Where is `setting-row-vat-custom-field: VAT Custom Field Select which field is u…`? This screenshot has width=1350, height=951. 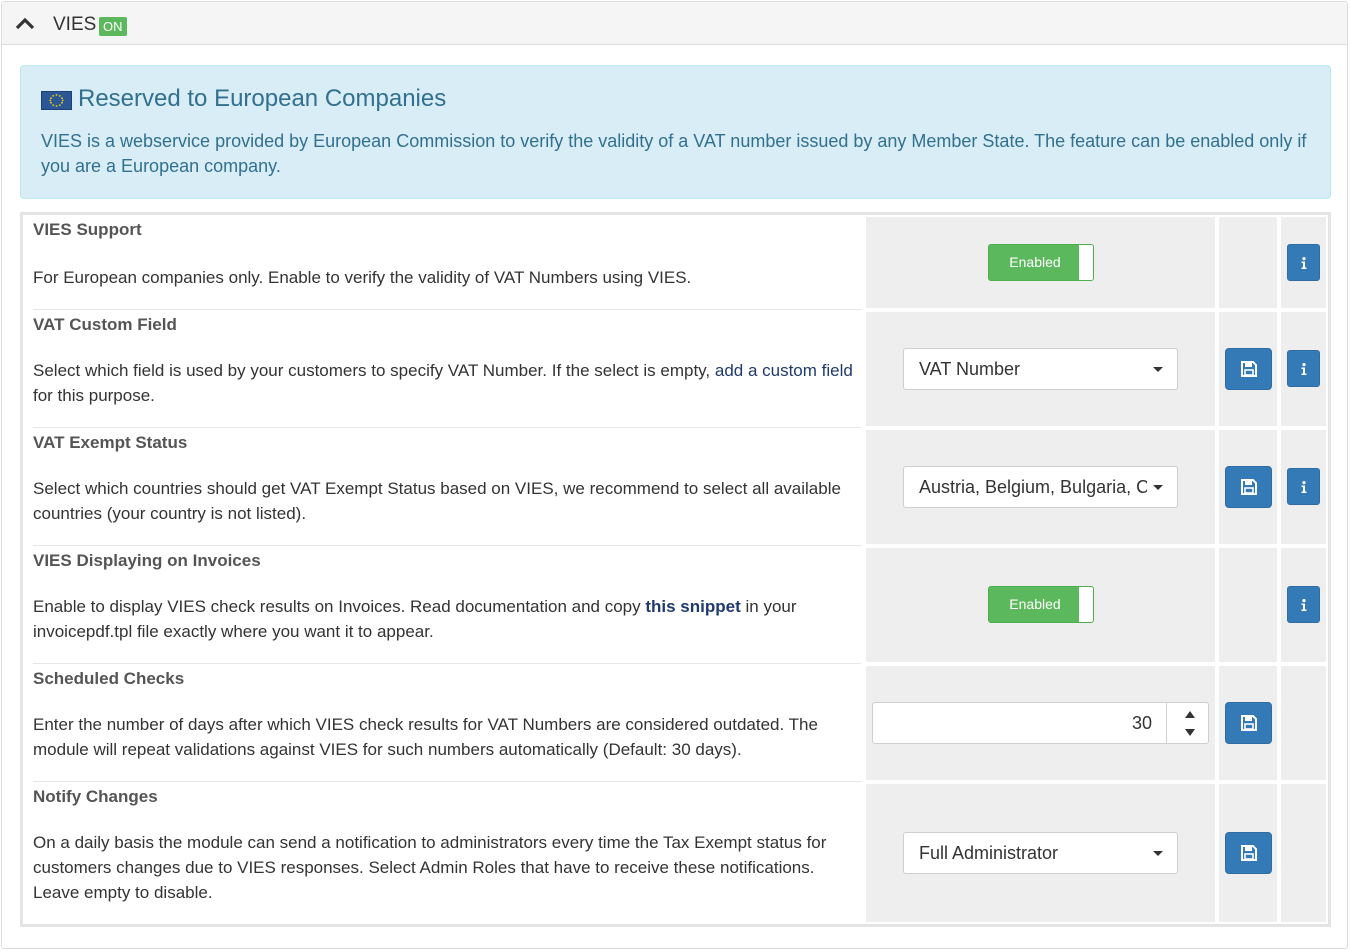 setting-row-vat-custom-field: VAT Custom Field Select which field is u… is located at coordinates (675, 369).